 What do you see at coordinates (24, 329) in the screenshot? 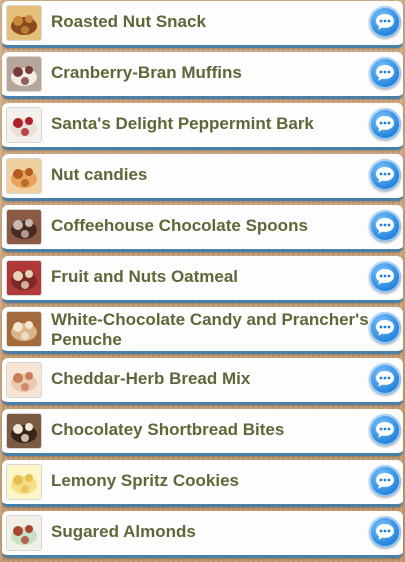
I see `penuche-thumbnail` at bounding box center [24, 329].